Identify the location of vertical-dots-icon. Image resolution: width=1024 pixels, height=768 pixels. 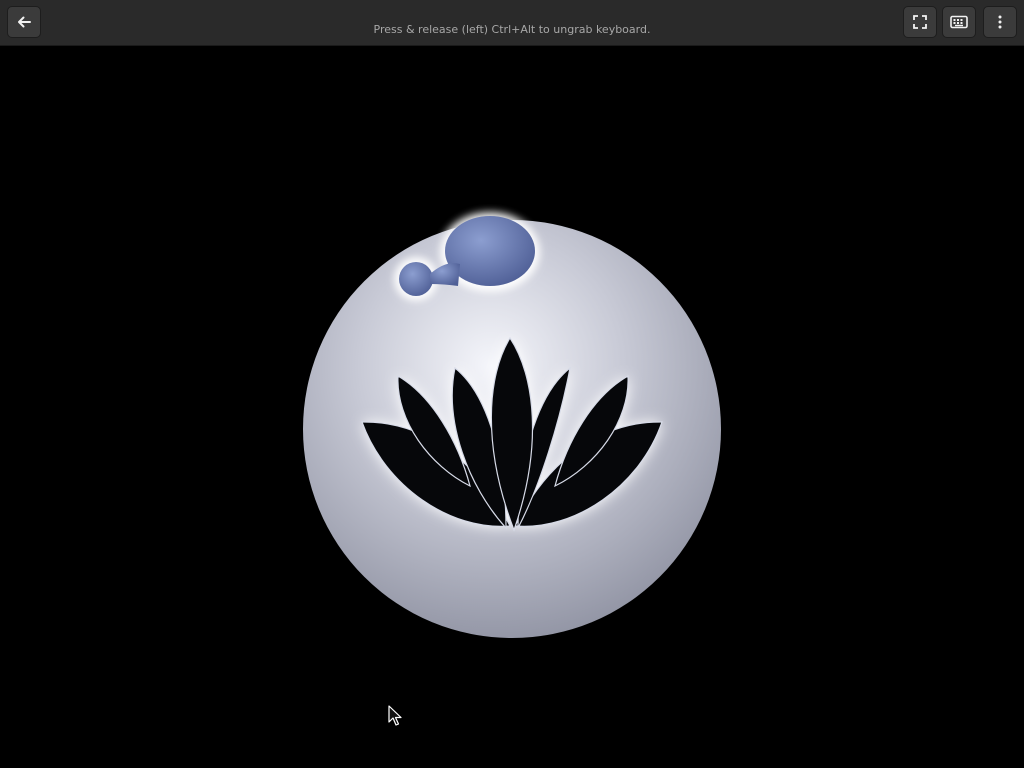
(1000, 22).